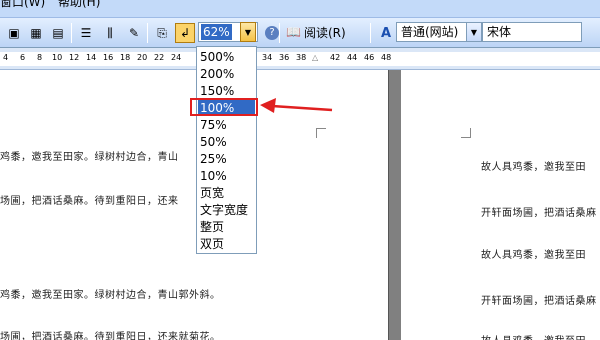  Describe the element at coordinates (86, 33) in the screenshot. I see `columns-icon: ☰` at that location.